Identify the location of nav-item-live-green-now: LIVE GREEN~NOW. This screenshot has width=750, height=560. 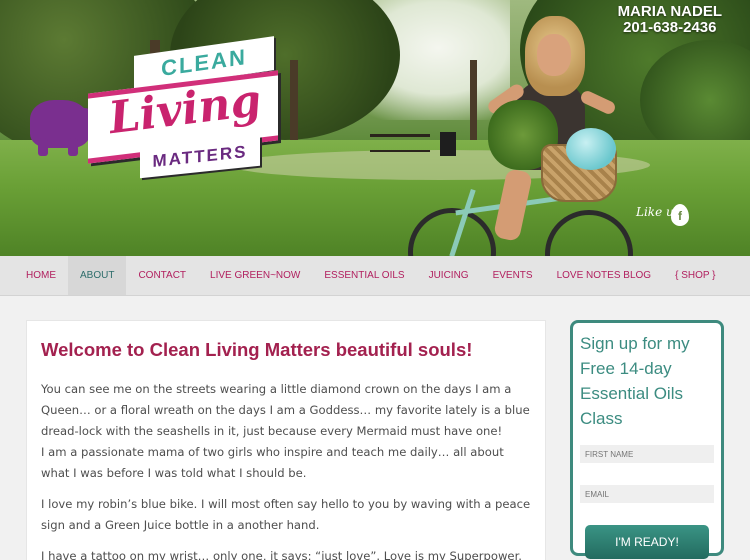
(255, 275).